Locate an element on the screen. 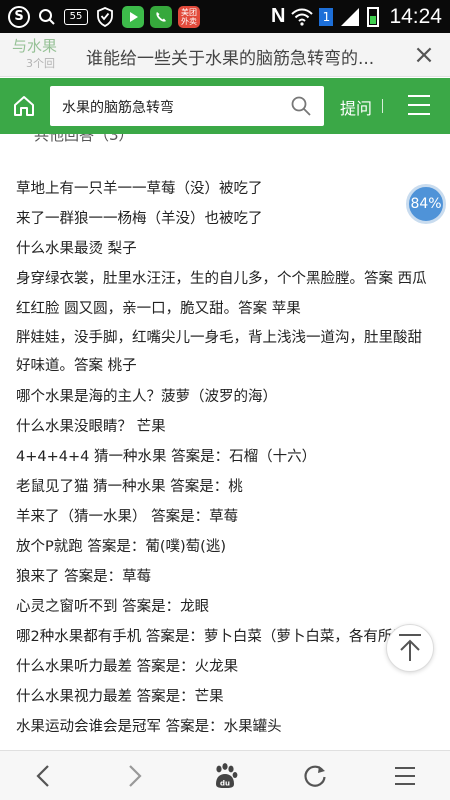 The height and width of the screenshot is (800, 450). answer-line: 什么水果视力最差 答案是：芒果 is located at coordinates (120, 697).